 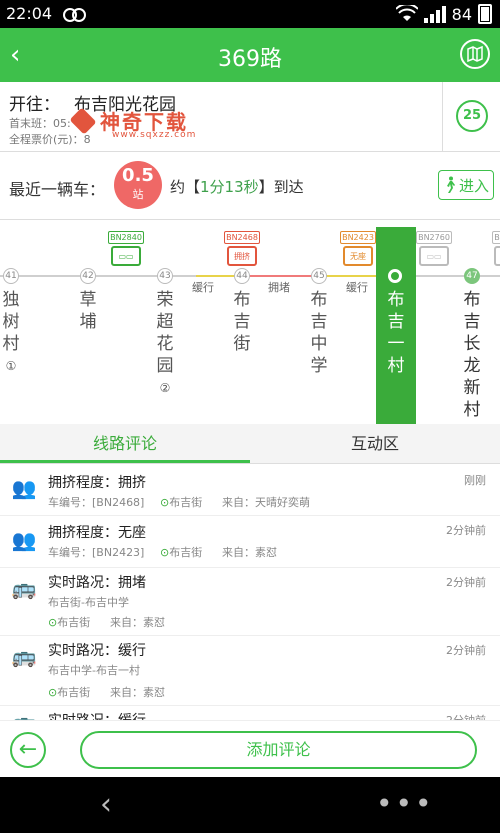 What do you see at coordinates (472, 344) in the screenshot?
I see `station-char: 长` at bounding box center [472, 344].